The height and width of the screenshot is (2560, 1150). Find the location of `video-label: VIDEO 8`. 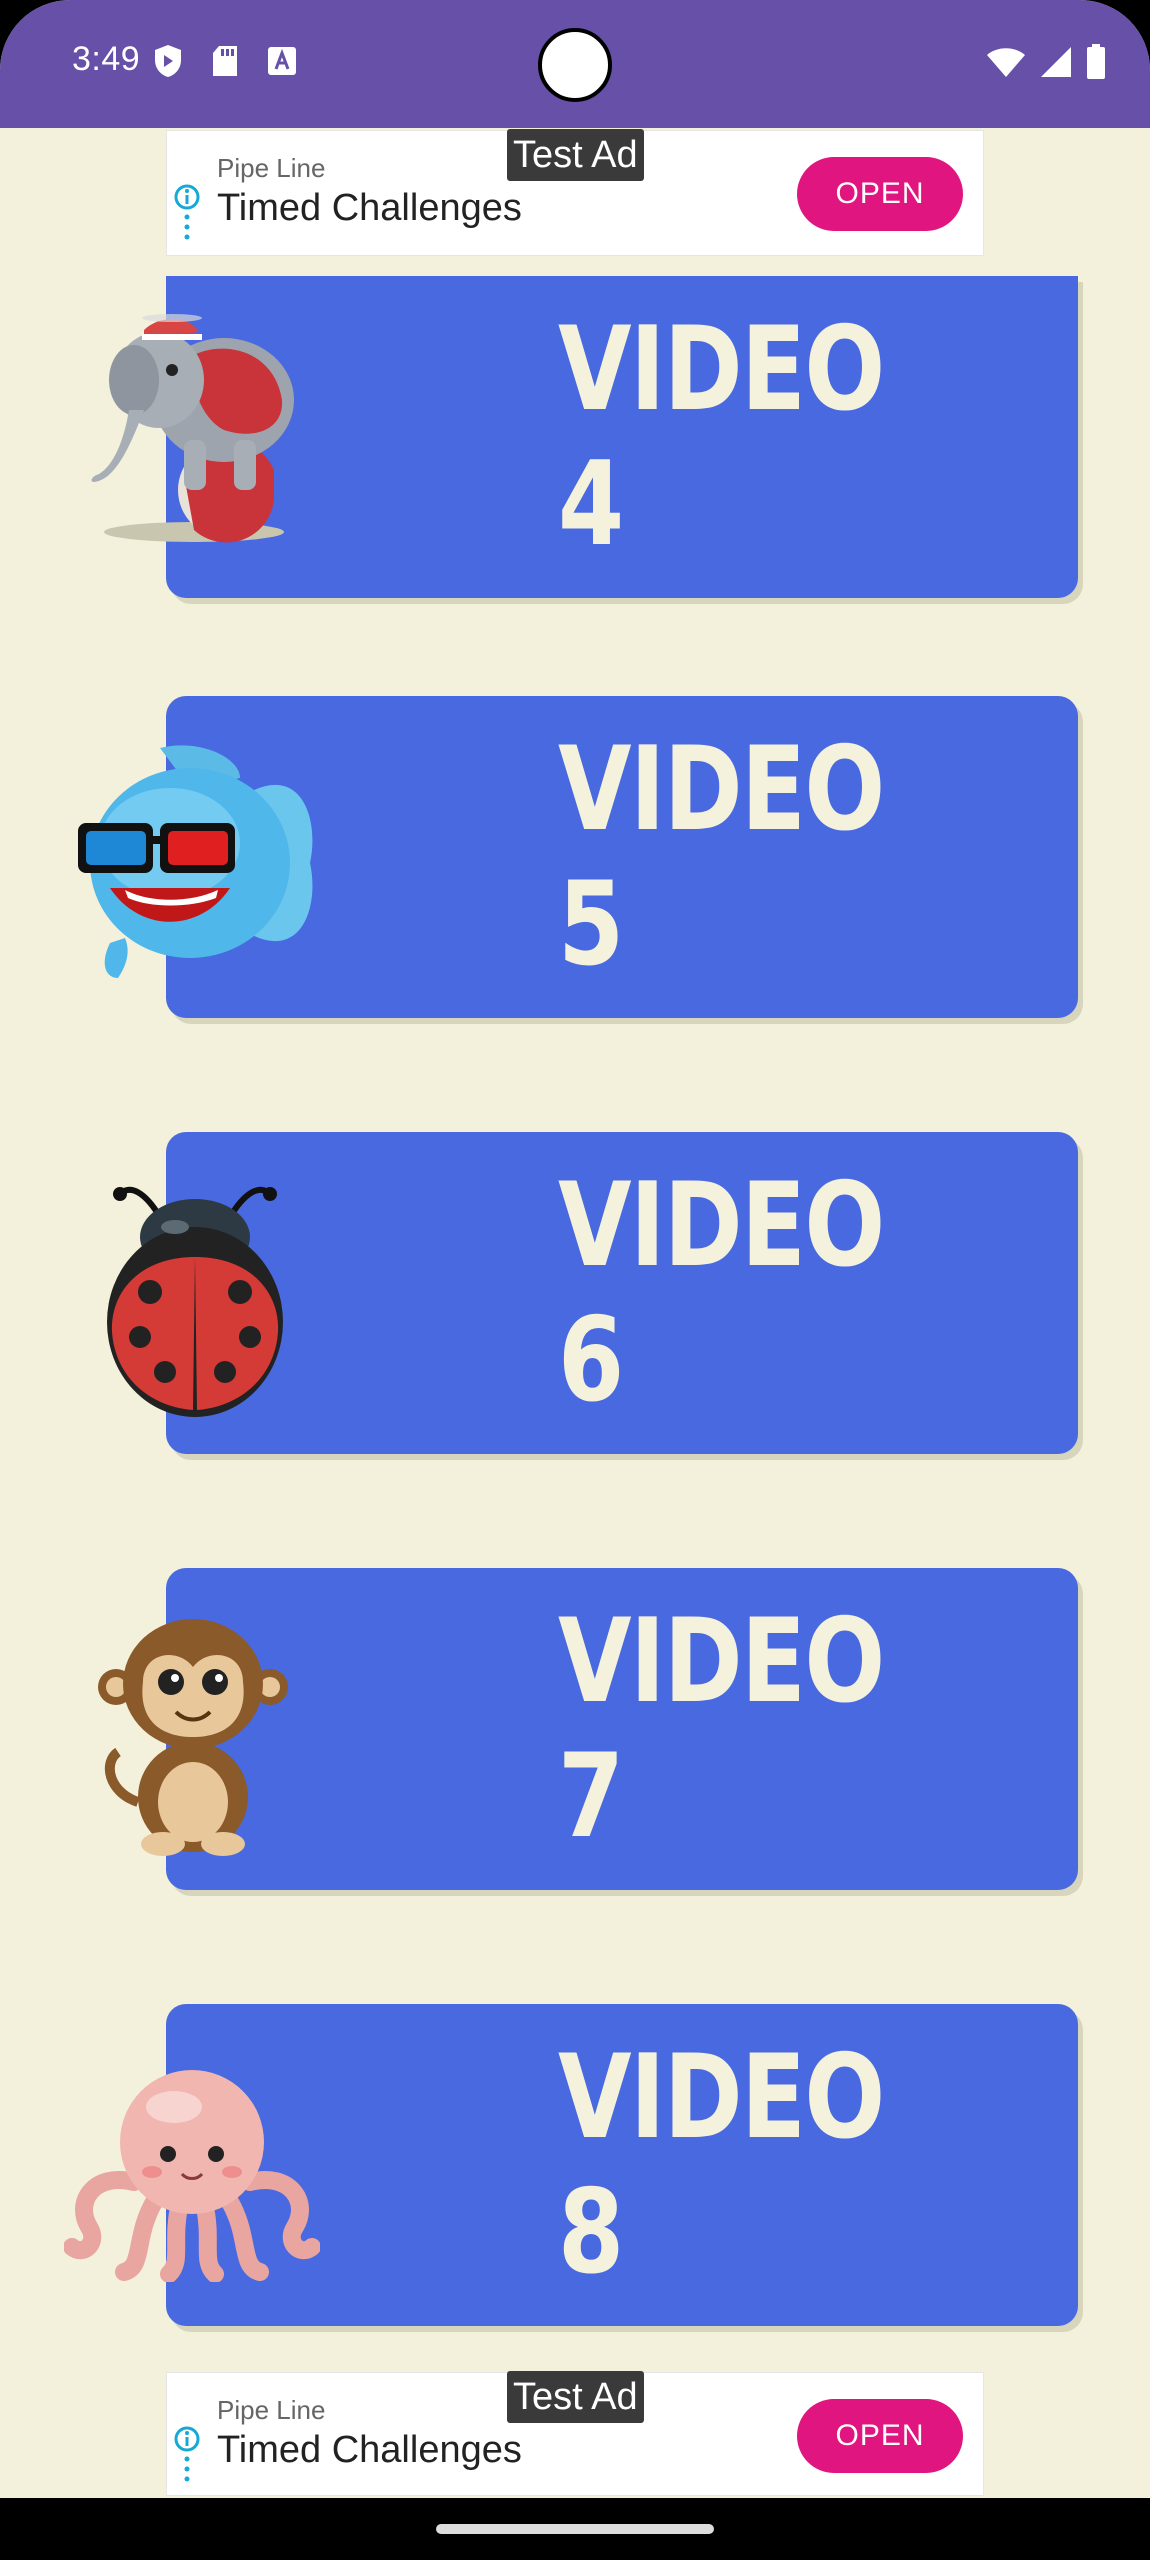

video-label: VIDEO 8 is located at coordinates (721, 2165).